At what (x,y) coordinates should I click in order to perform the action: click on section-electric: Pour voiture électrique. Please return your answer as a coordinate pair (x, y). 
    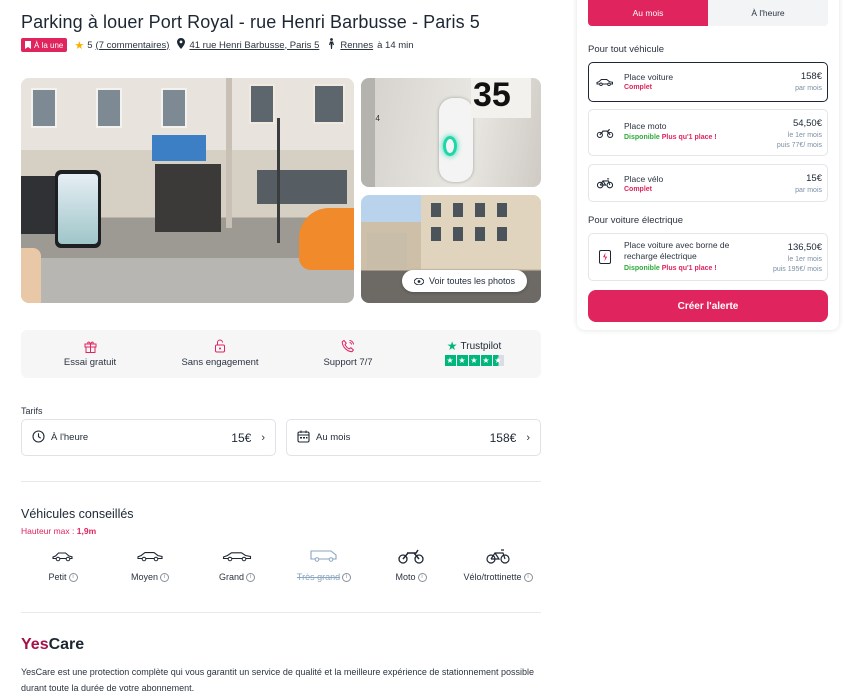
    Looking at the image, I should click on (636, 220).